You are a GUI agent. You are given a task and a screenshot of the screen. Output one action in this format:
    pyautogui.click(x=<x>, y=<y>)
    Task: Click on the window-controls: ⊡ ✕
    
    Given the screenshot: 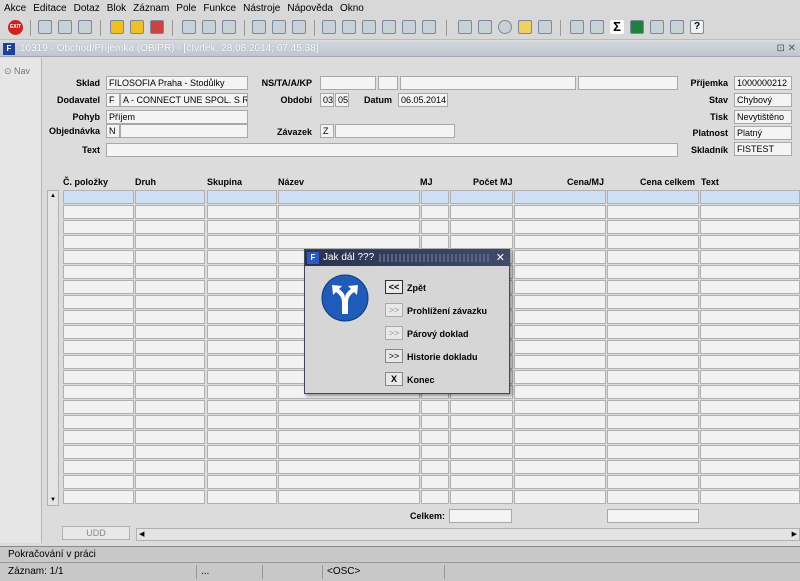 What is the action you would take?
    pyautogui.click(x=786, y=48)
    